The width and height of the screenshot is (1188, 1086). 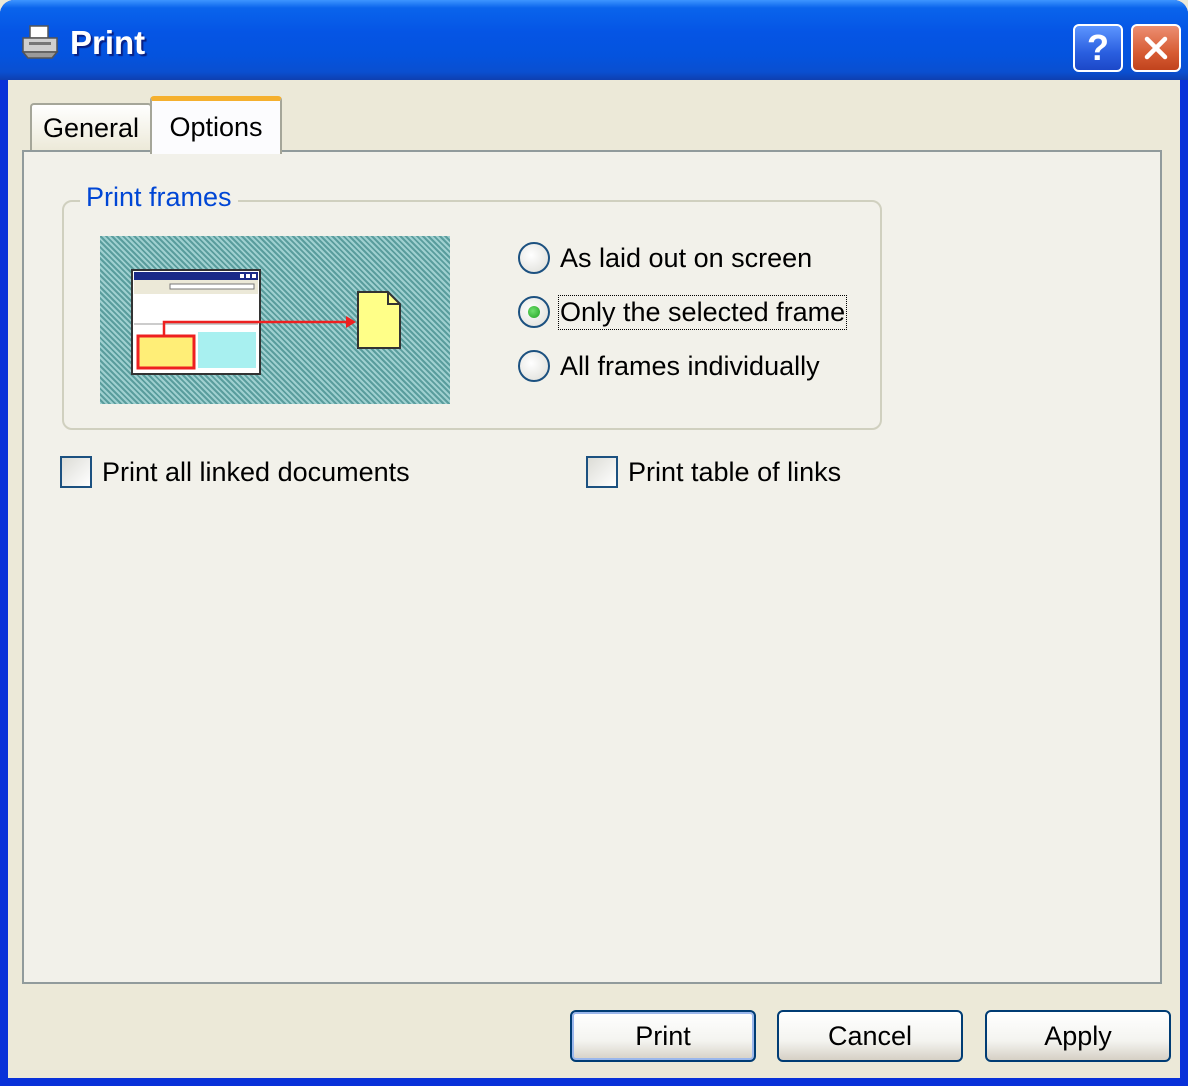 What do you see at coordinates (256, 471) in the screenshot?
I see `print-linked-documents-label: Print all linked documents` at bounding box center [256, 471].